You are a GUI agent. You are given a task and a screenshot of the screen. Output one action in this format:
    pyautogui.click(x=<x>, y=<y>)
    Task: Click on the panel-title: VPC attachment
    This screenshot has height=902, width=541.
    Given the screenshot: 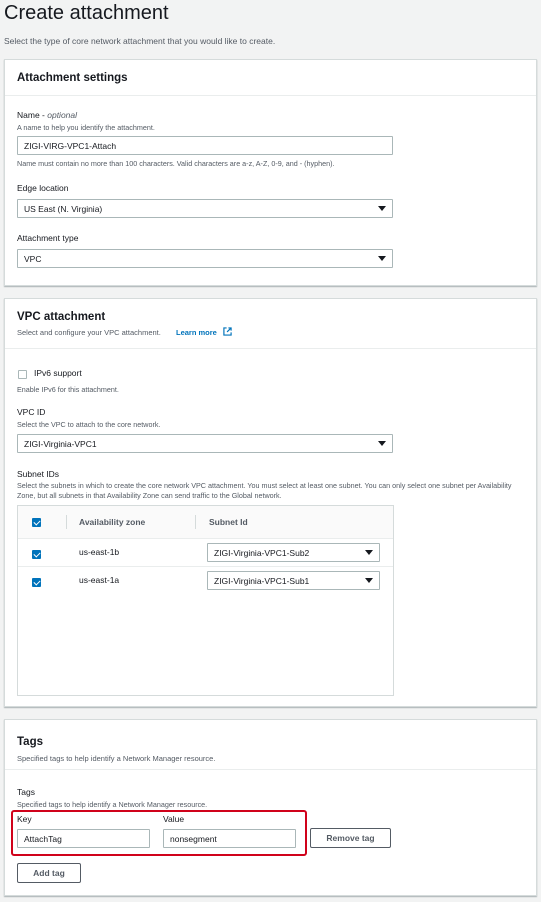 What is the action you would take?
    pyautogui.click(x=61, y=317)
    